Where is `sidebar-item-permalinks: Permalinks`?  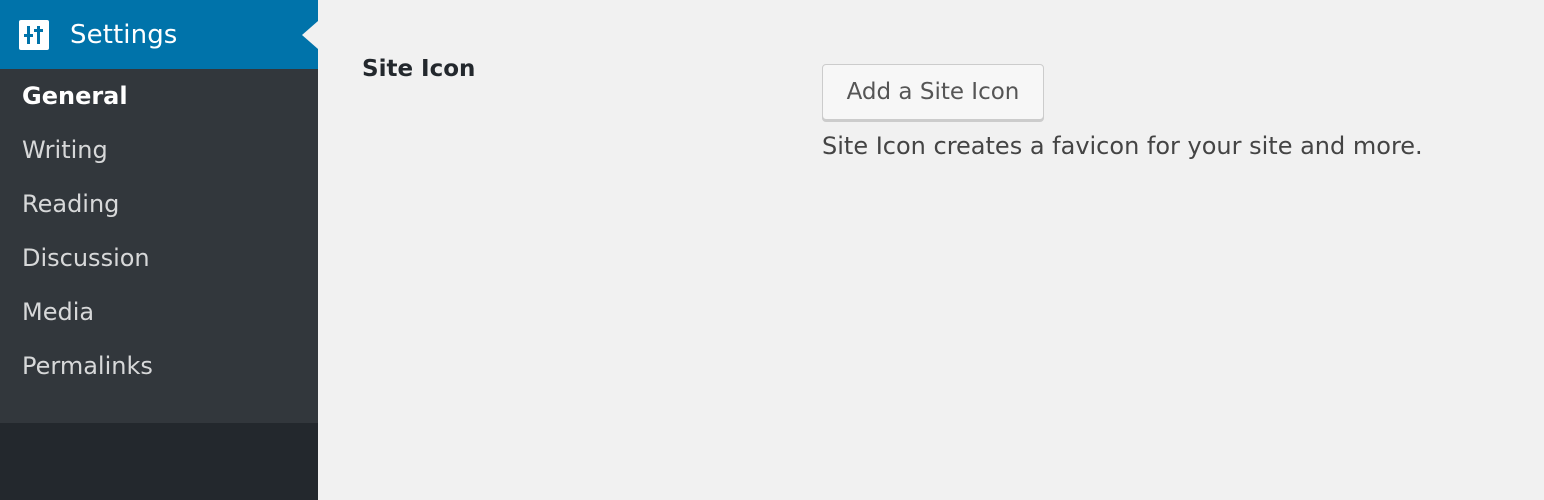
sidebar-item-permalinks: Permalinks is located at coordinates (159, 366).